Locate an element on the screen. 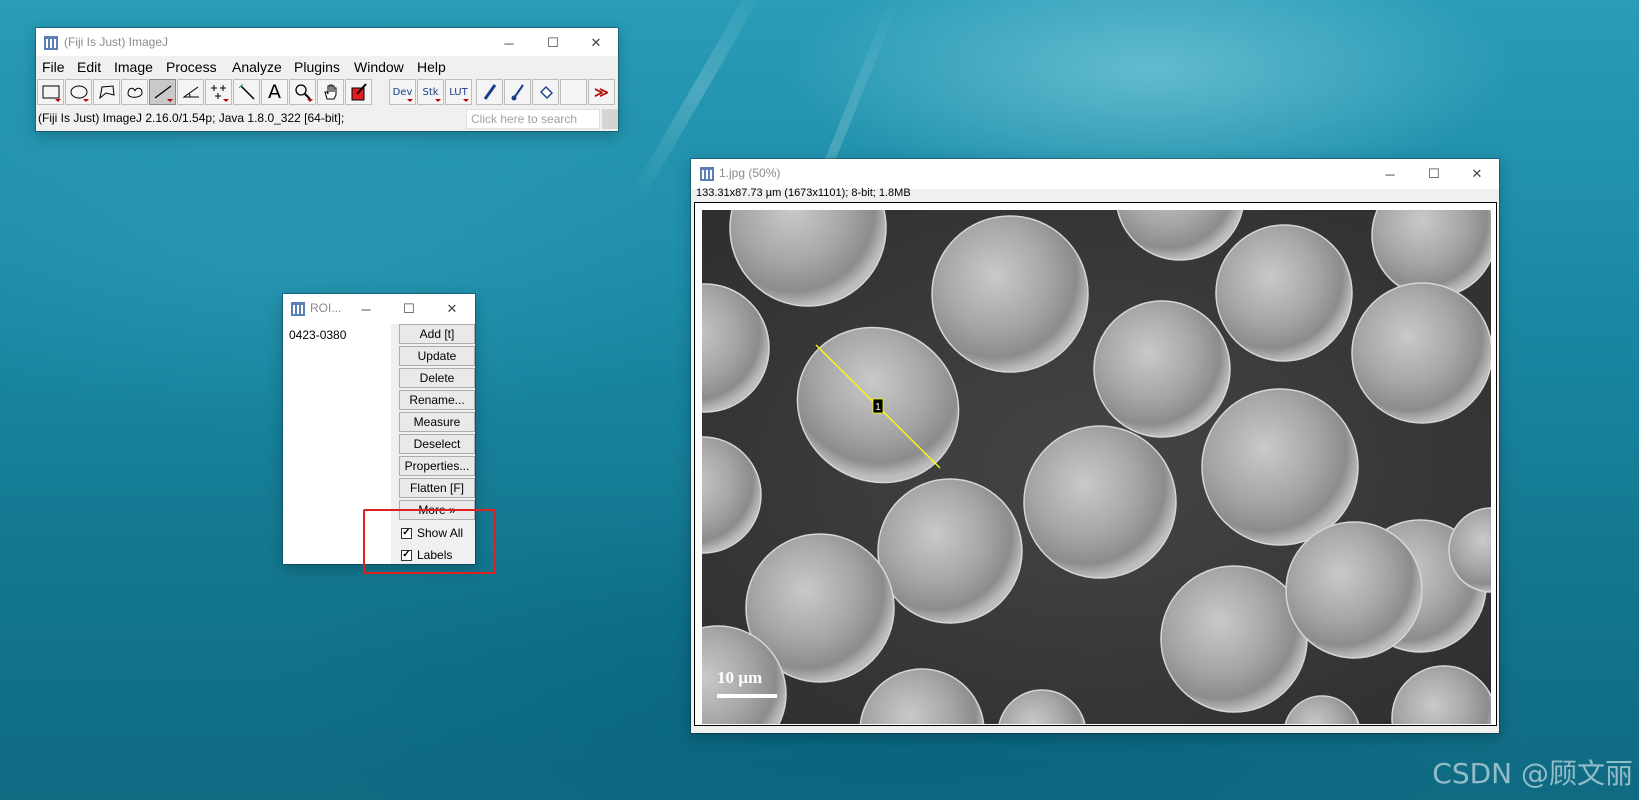 The height and width of the screenshot is (800, 1639). roi-manager-titlebar: ROI... ─ ☐ ✕ is located at coordinates (379, 309).